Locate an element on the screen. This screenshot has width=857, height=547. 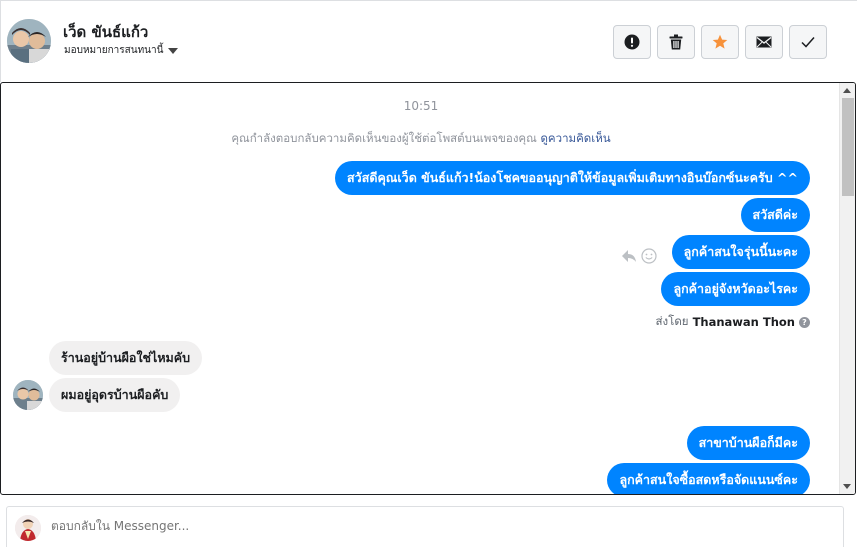
assign-conversation-dropdown: มอบหมายการสนทนานี้ is located at coordinates (121, 50).